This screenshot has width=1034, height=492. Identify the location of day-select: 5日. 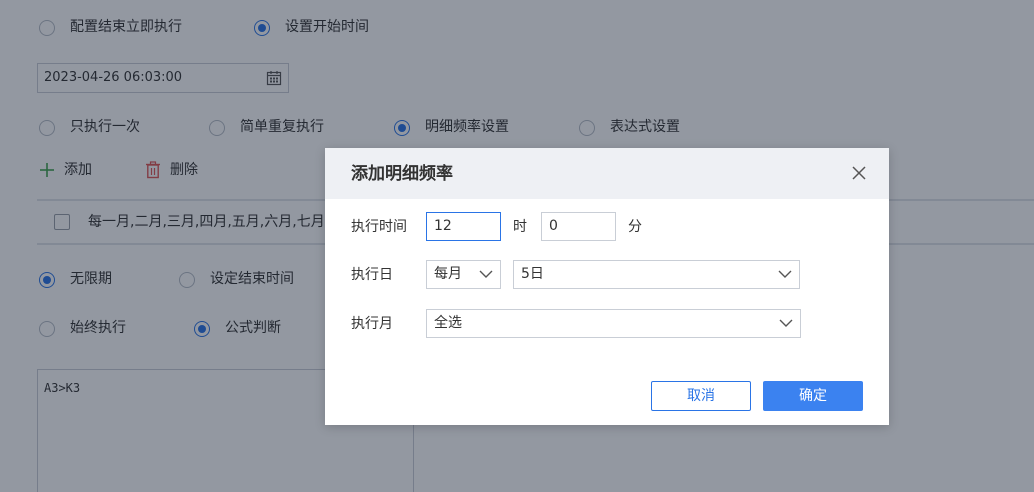
(656, 274).